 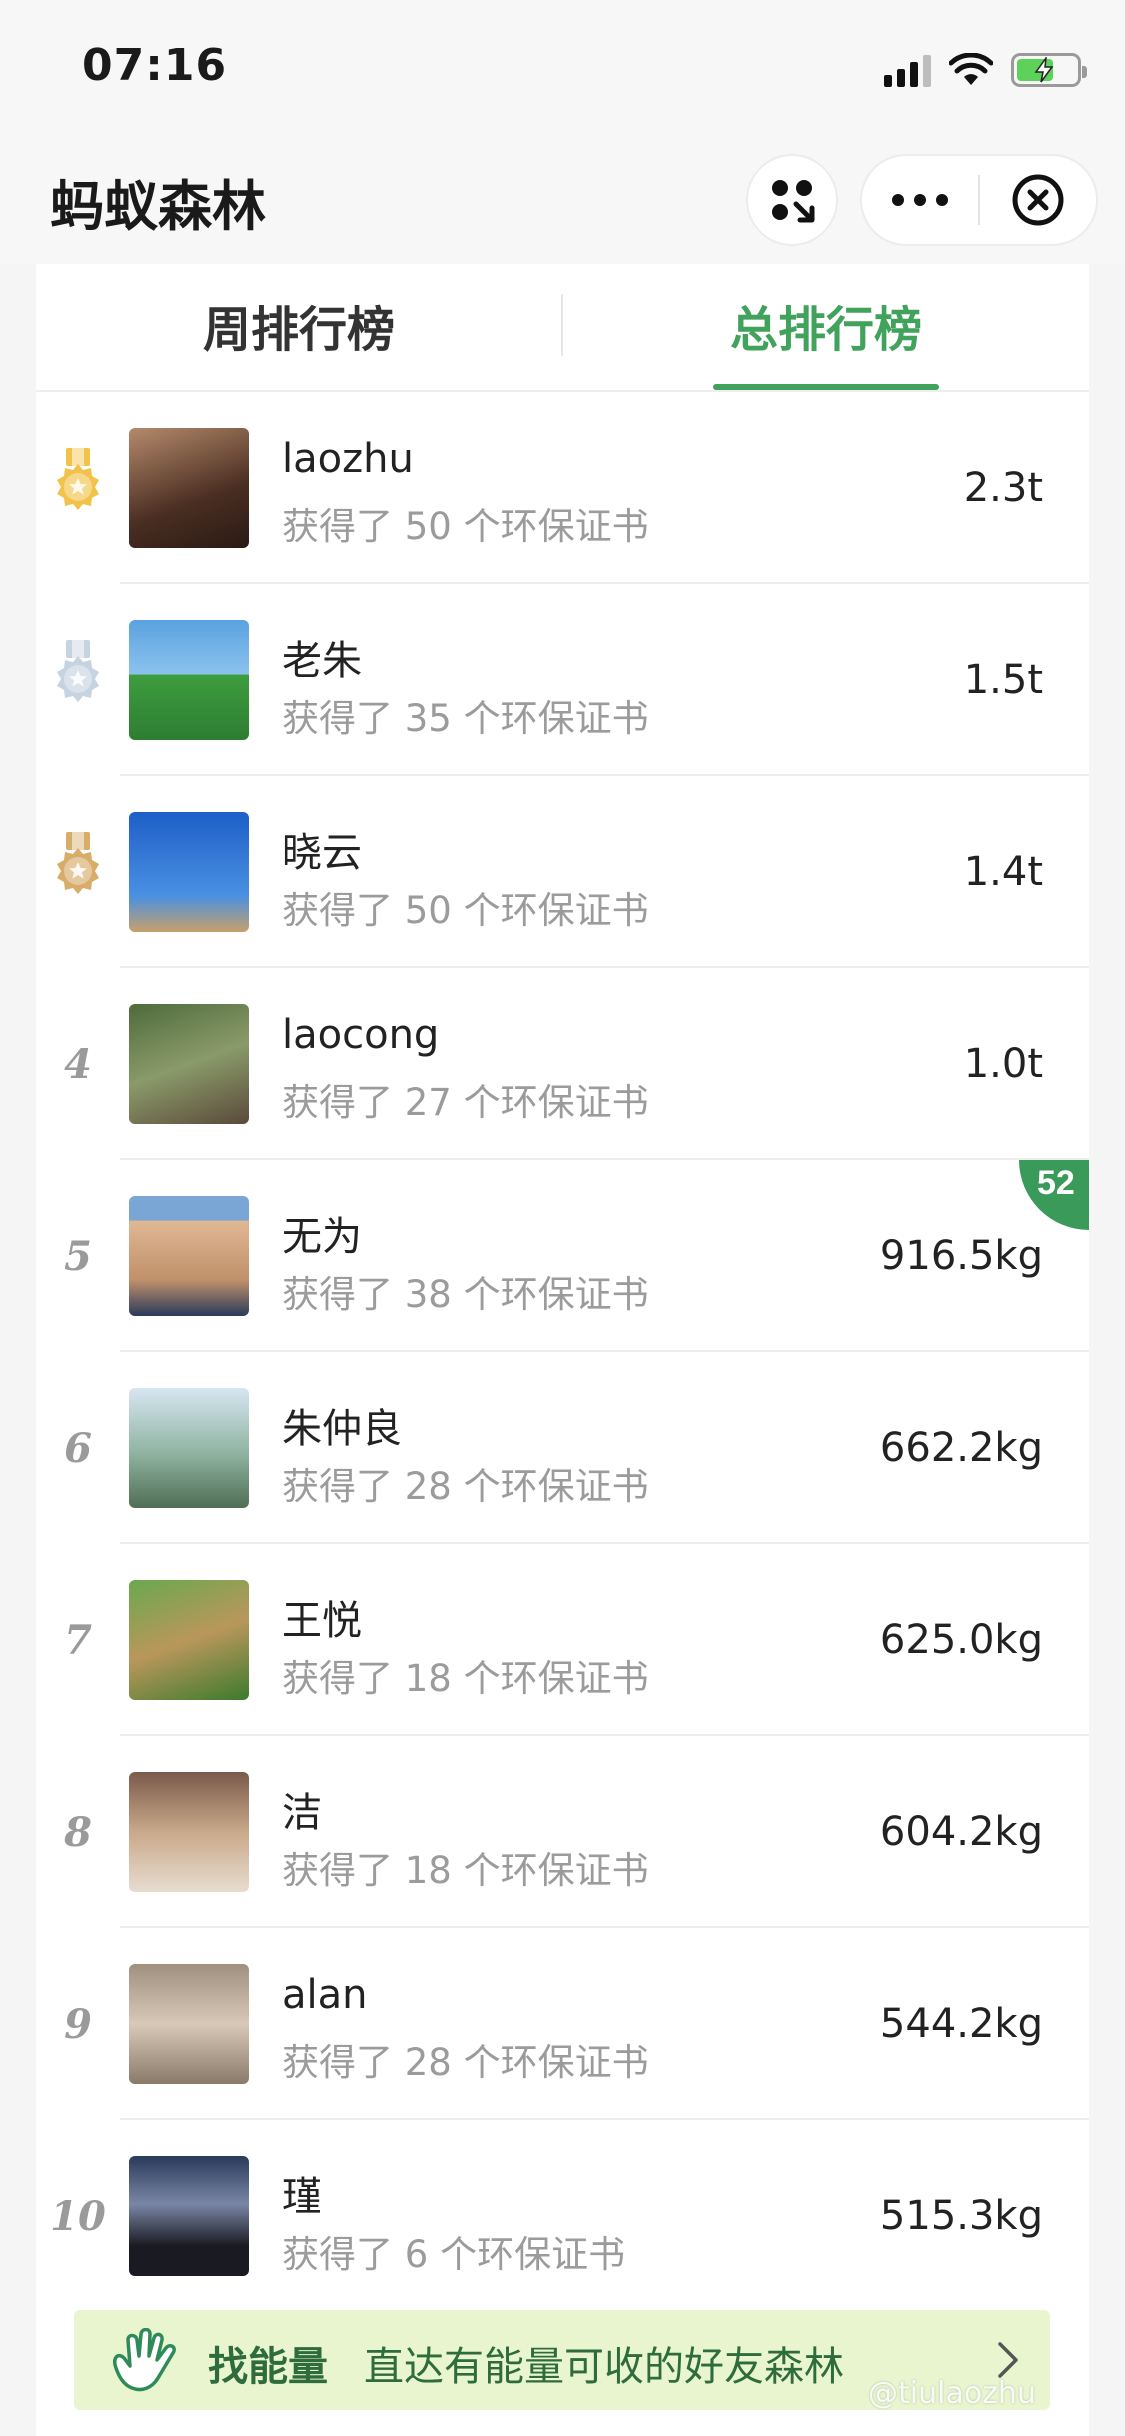 I want to click on energy-amount: 1.4t, so click(x=1003, y=872).